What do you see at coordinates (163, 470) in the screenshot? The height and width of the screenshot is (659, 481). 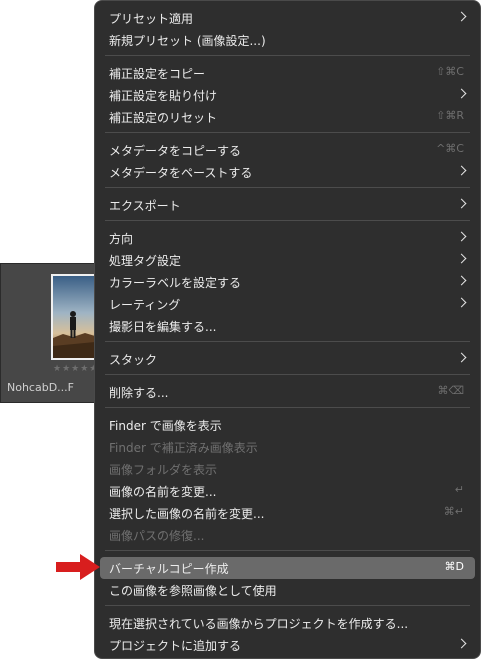 I see `menu-item-label: 画像フォルダを表示` at bounding box center [163, 470].